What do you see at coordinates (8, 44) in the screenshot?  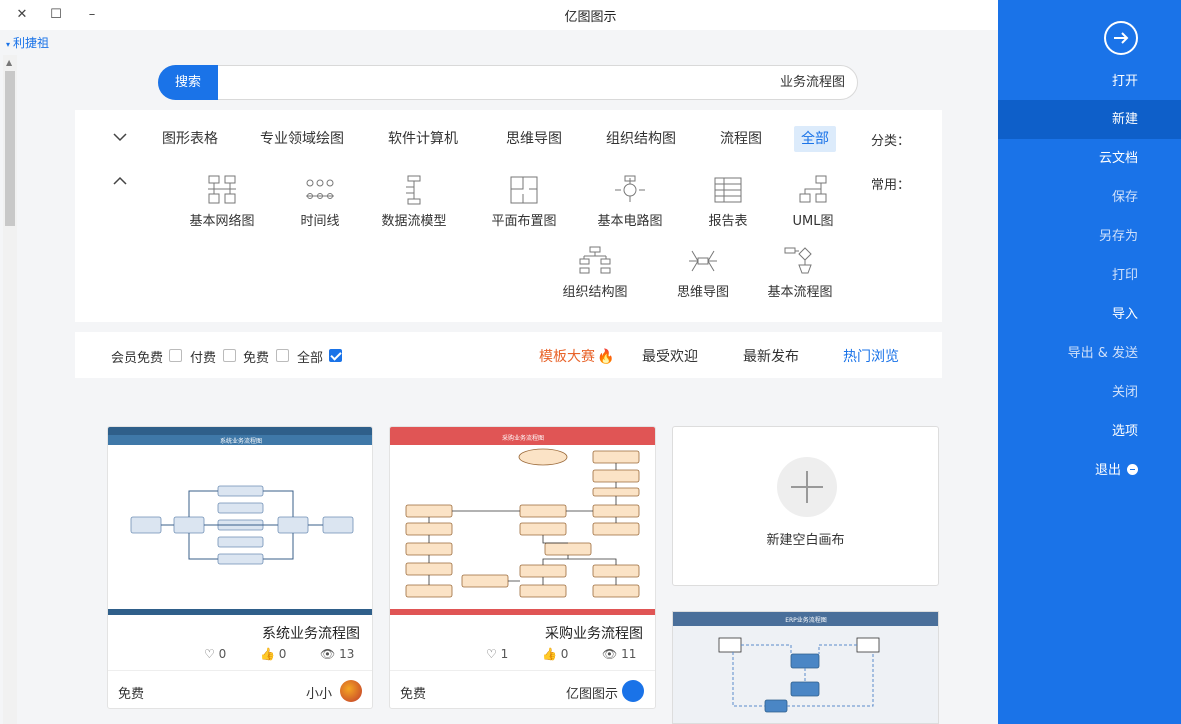 I see `chevron-down-icon: ▾` at bounding box center [8, 44].